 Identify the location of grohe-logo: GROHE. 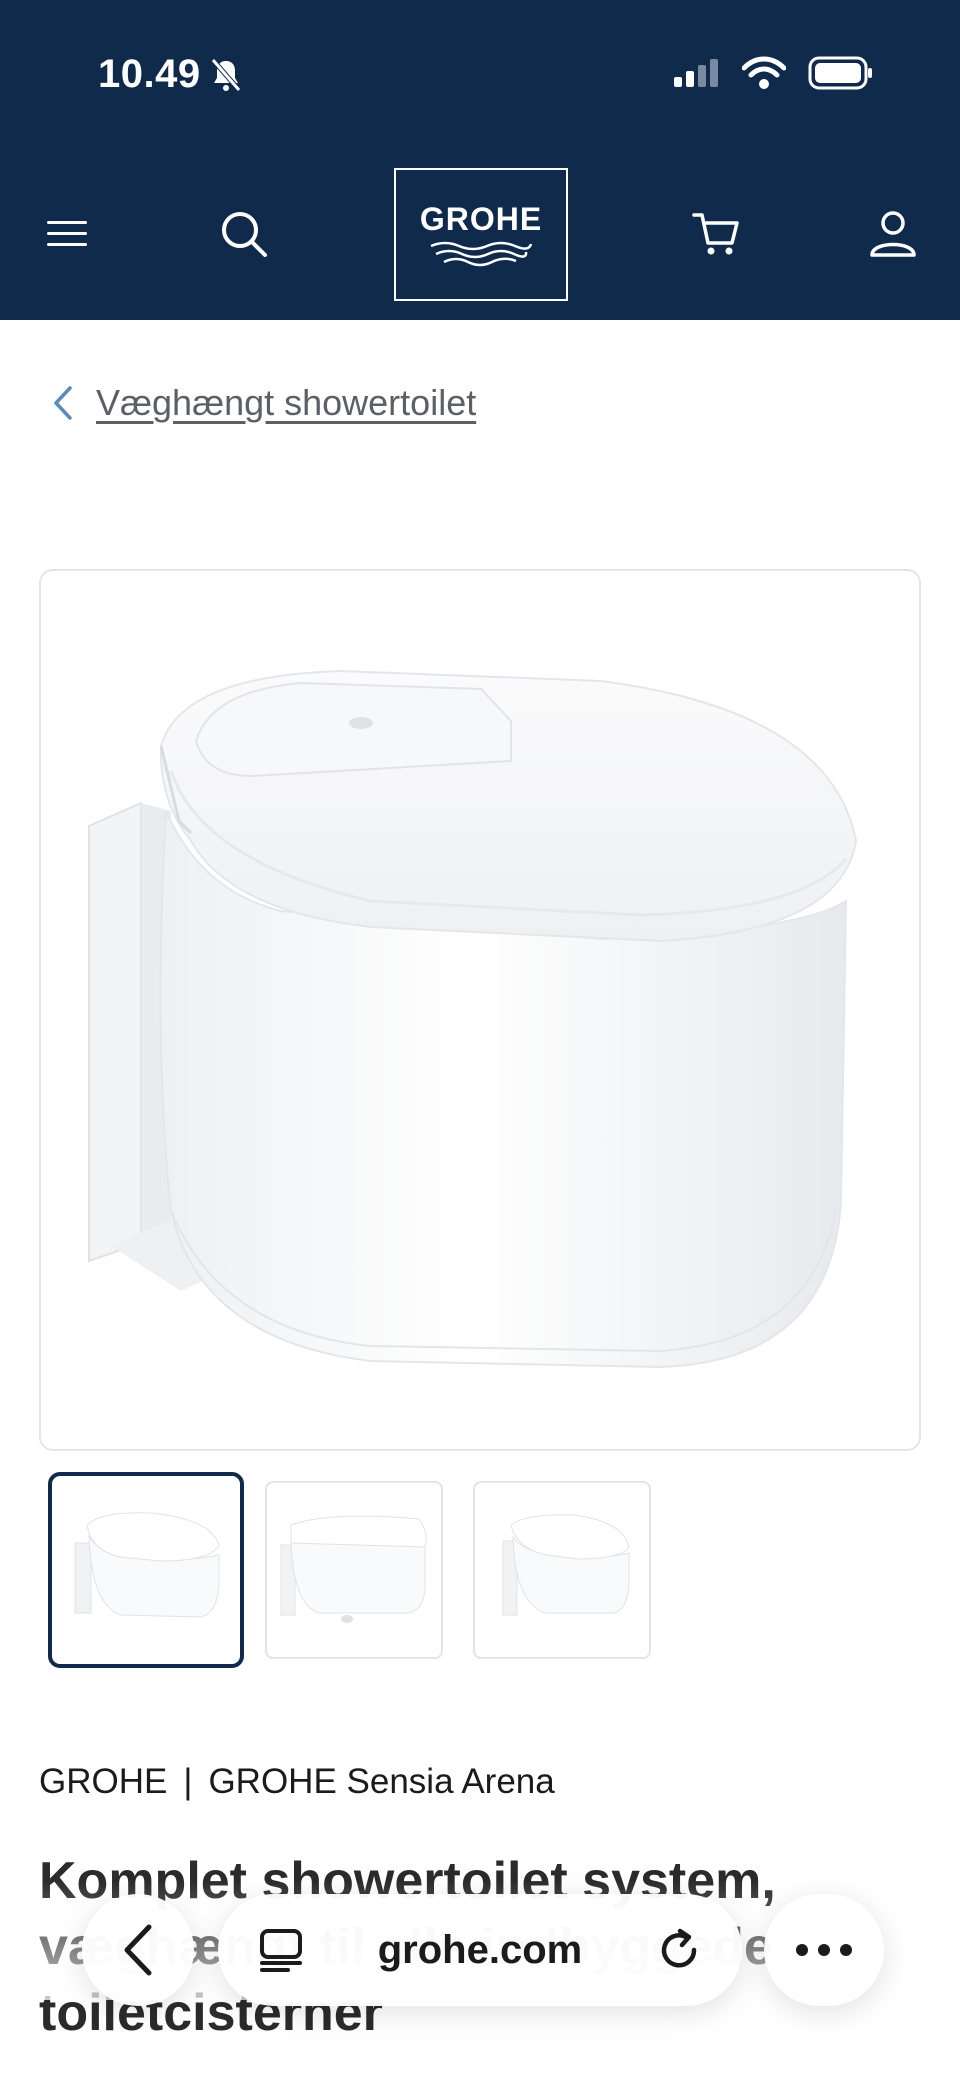
(481, 234).